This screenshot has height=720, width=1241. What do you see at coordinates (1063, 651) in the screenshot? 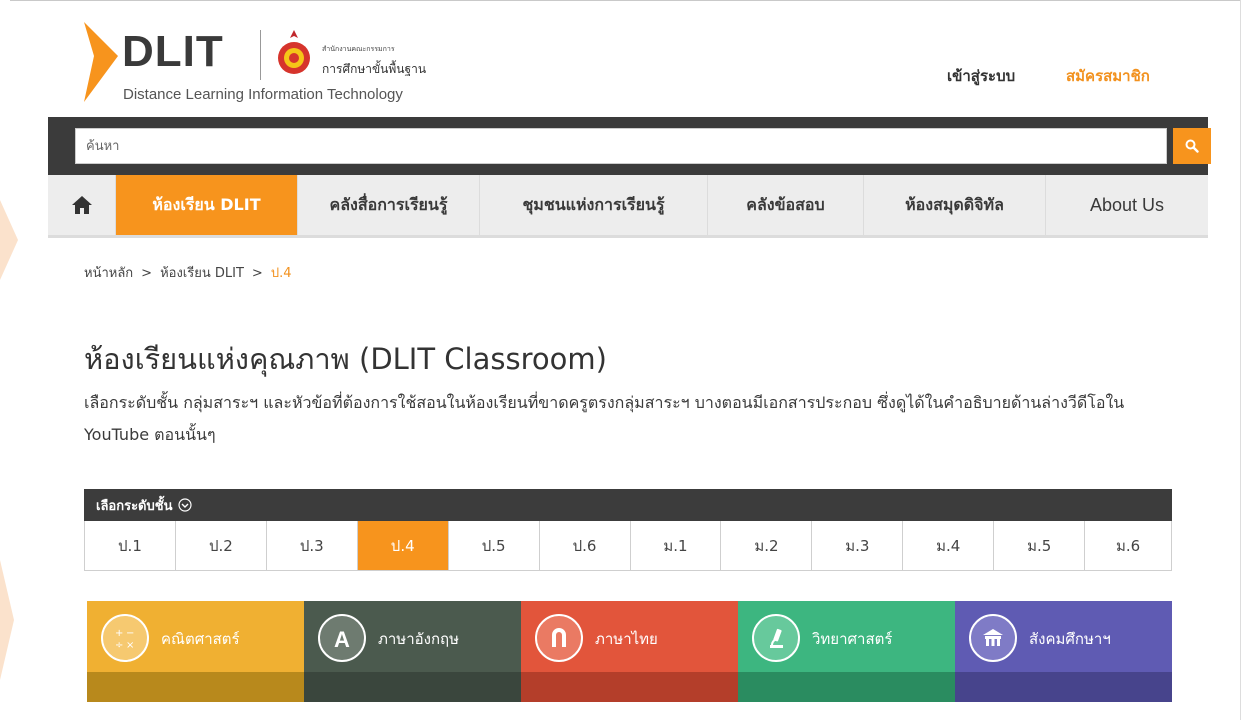
I see `subject-tile-social: สังคมศึกษาฯ` at bounding box center [1063, 651].